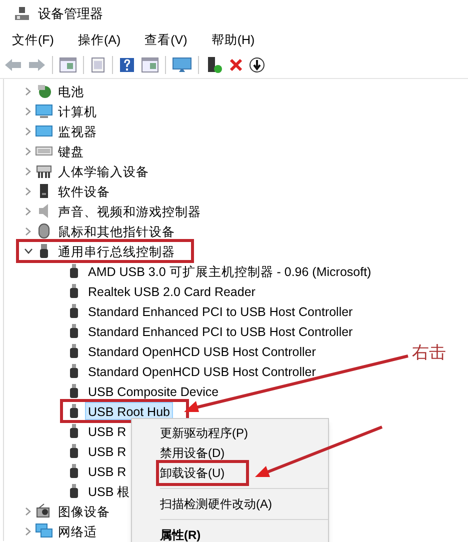  What do you see at coordinates (109, 491) in the screenshot?
I see `tree-item: USB 根` at bounding box center [109, 491].